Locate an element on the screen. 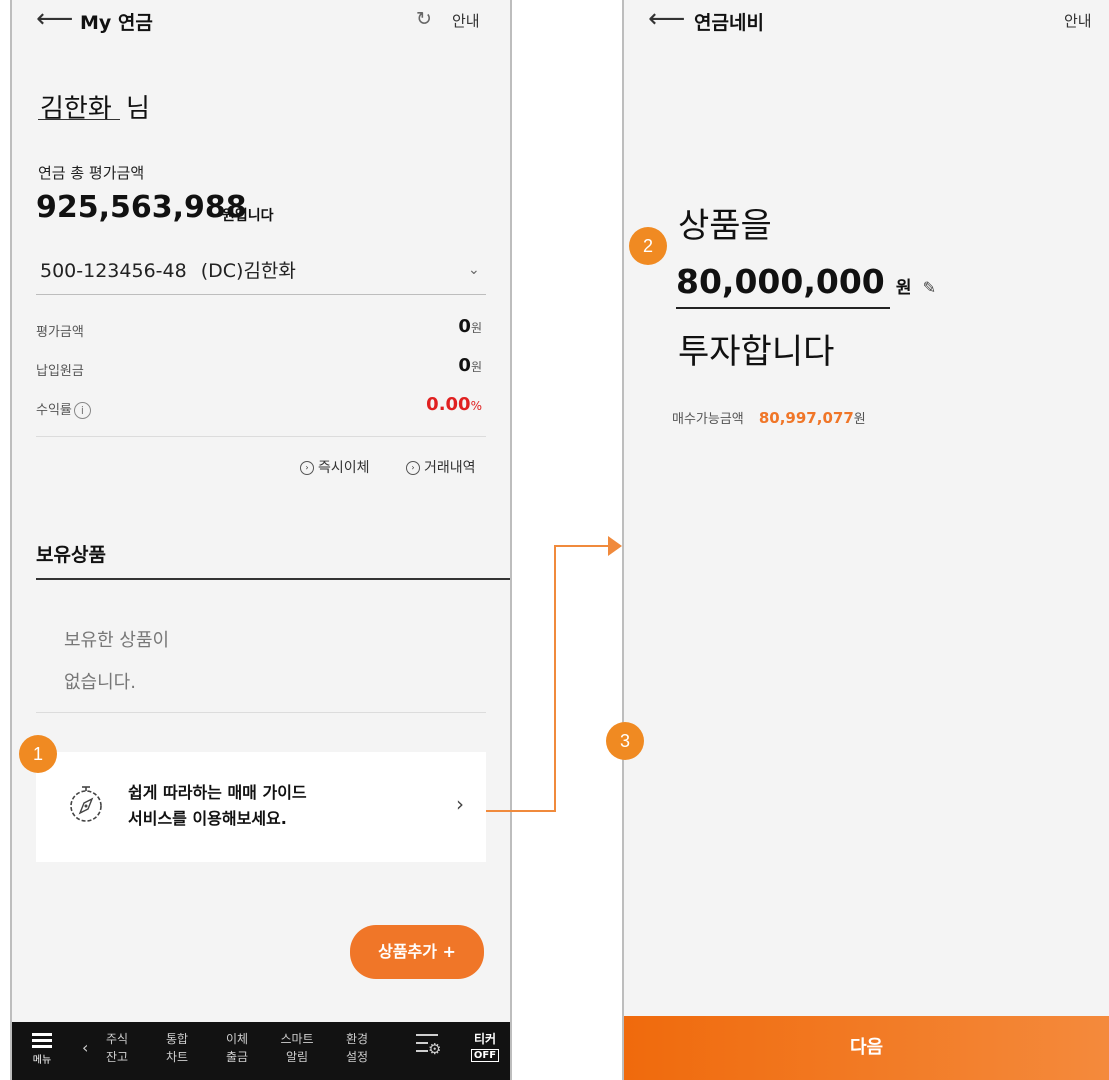 This screenshot has height=1080, width=1109. nav-item-settings: 환경 설정 is located at coordinates (357, 1048).